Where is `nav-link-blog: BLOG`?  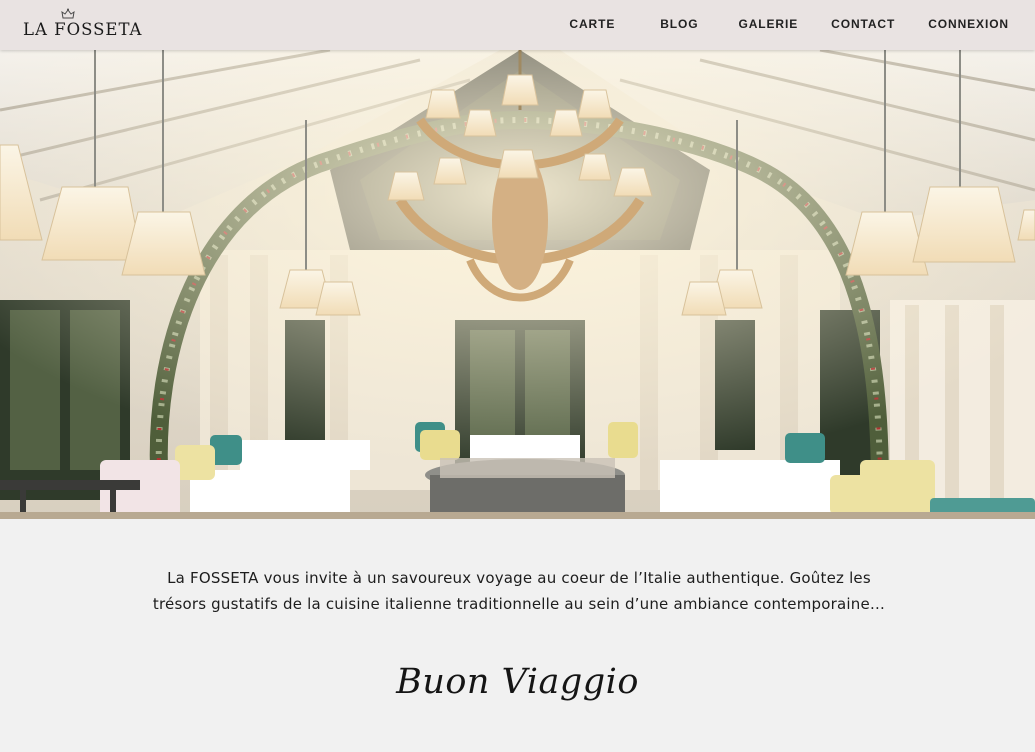
nav-link-blog: BLOG is located at coordinates (679, 24).